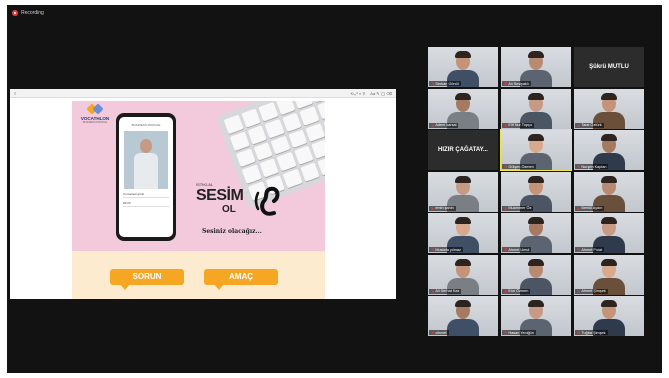 The height and width of the screenshot is (378, 669). Describe the element at coordinates (203, 93) in the screenshot. I see `pdf-toolbar: ≡ ⟲ ⤢ ⌕ ⚲ Aa ✎ ◯ ⌫` at that location.